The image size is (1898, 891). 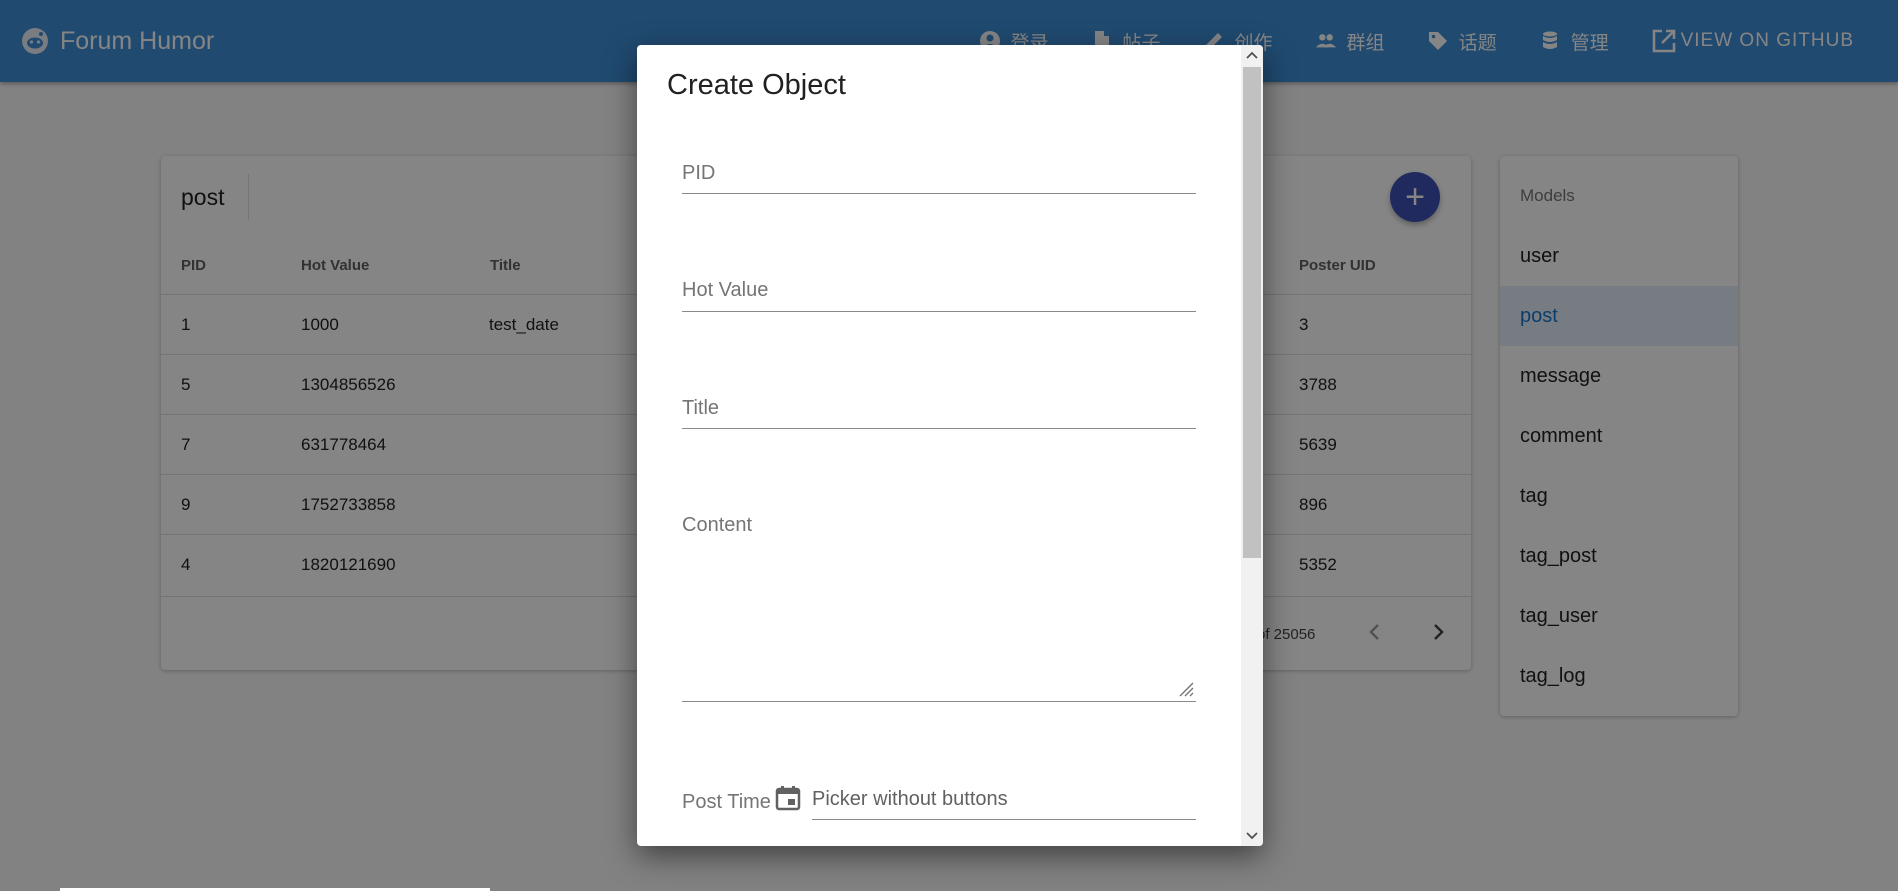 I want to click on dialog-title: Create Object, so click(x=756, y=85).